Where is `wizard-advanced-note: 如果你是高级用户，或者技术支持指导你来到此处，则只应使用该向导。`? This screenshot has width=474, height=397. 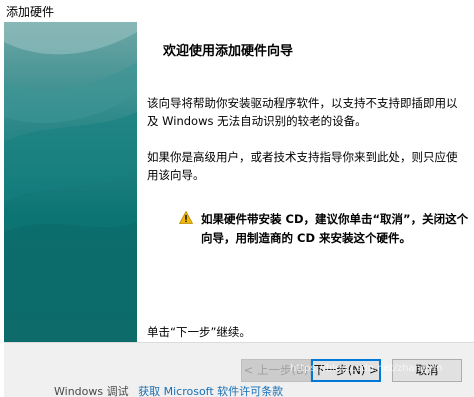
wizard-advanced-note: 如果你是高级用户，或者技术支持指导你来到此处，则只应使用该向导。 is located at coordinates (302, 166).